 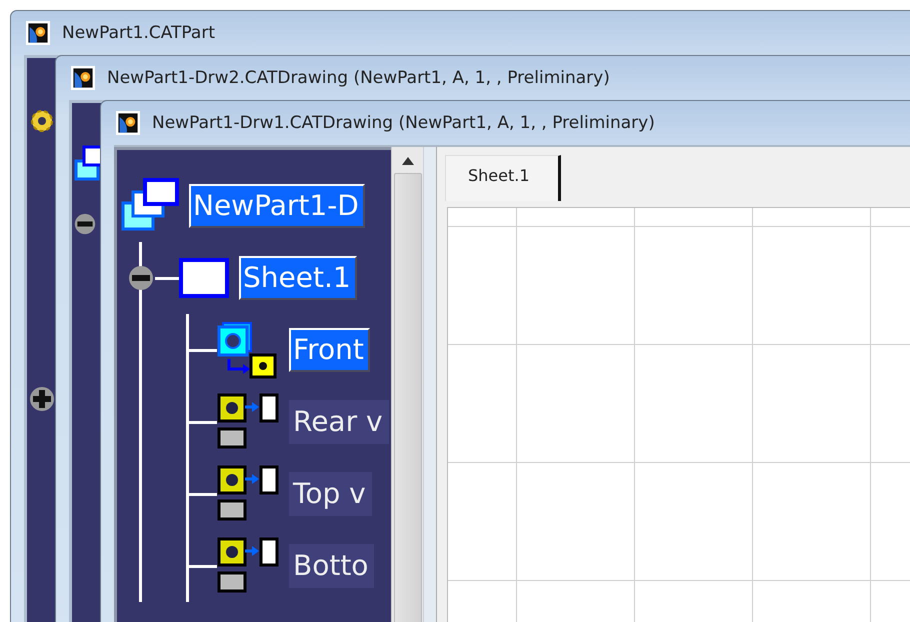 I want to click on tree-item: Front, so click(x=329, y=350).